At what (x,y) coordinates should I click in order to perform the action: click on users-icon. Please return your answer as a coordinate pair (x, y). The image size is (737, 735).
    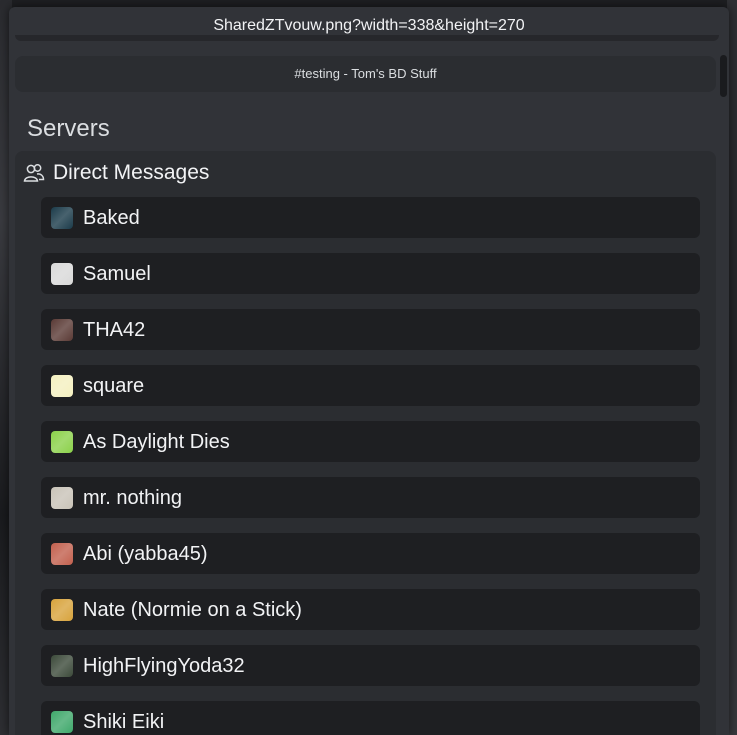
    Looking at the image, I should click on (34, 173).